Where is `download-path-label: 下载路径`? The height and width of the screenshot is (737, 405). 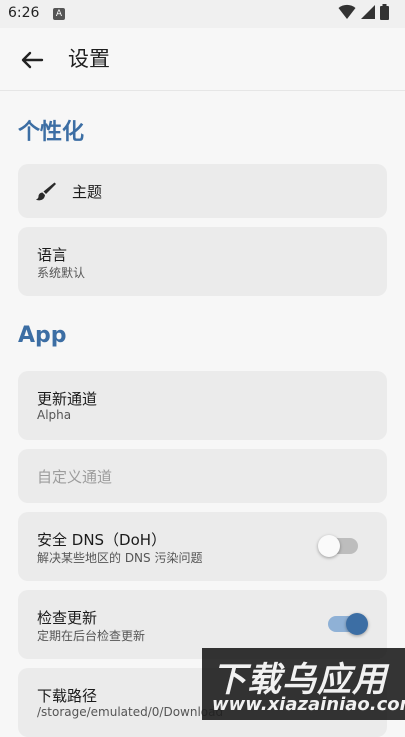
download-path-label: 下载路径 is located at coordinates (67, 696).